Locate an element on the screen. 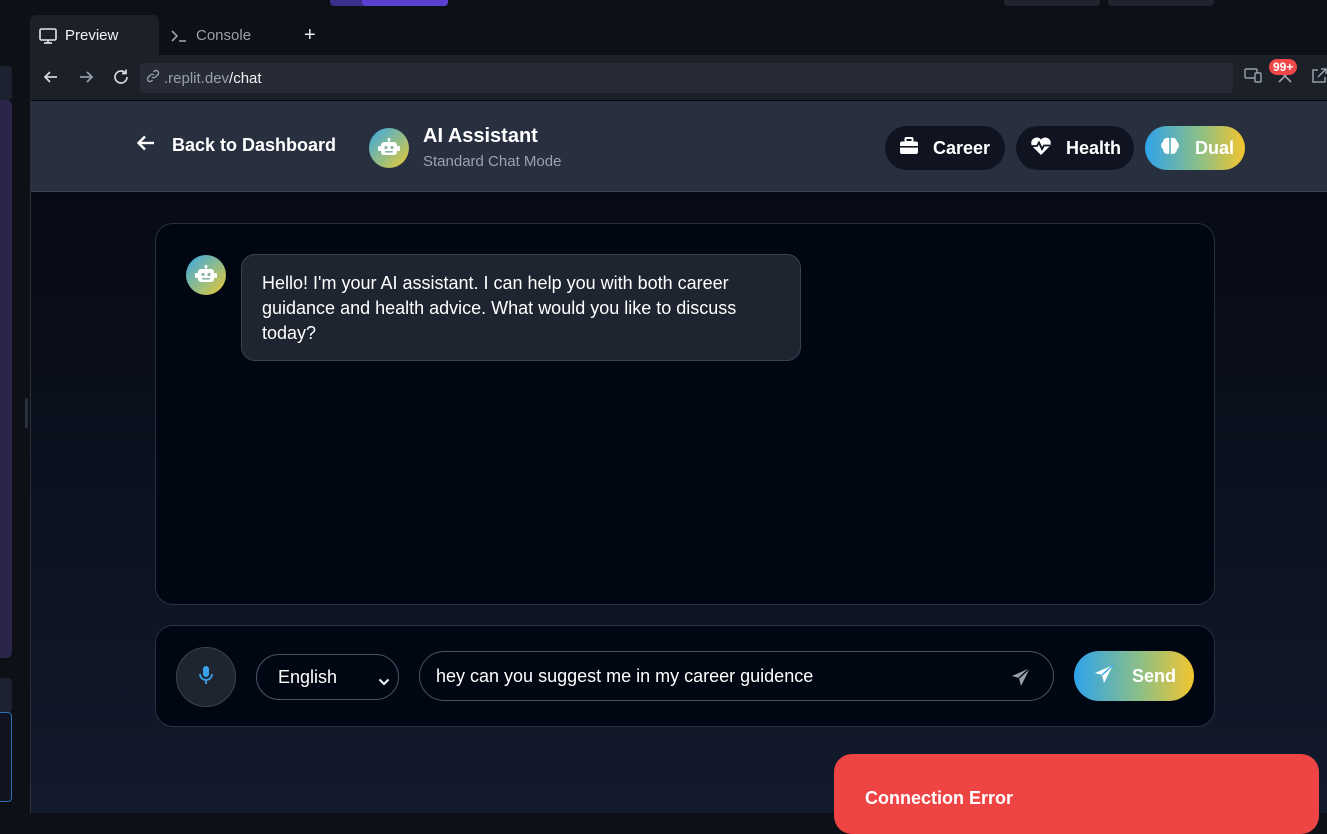 This screenshot has height=834, width=1327. pane-resize-handle is located at coordinates (26, 413).